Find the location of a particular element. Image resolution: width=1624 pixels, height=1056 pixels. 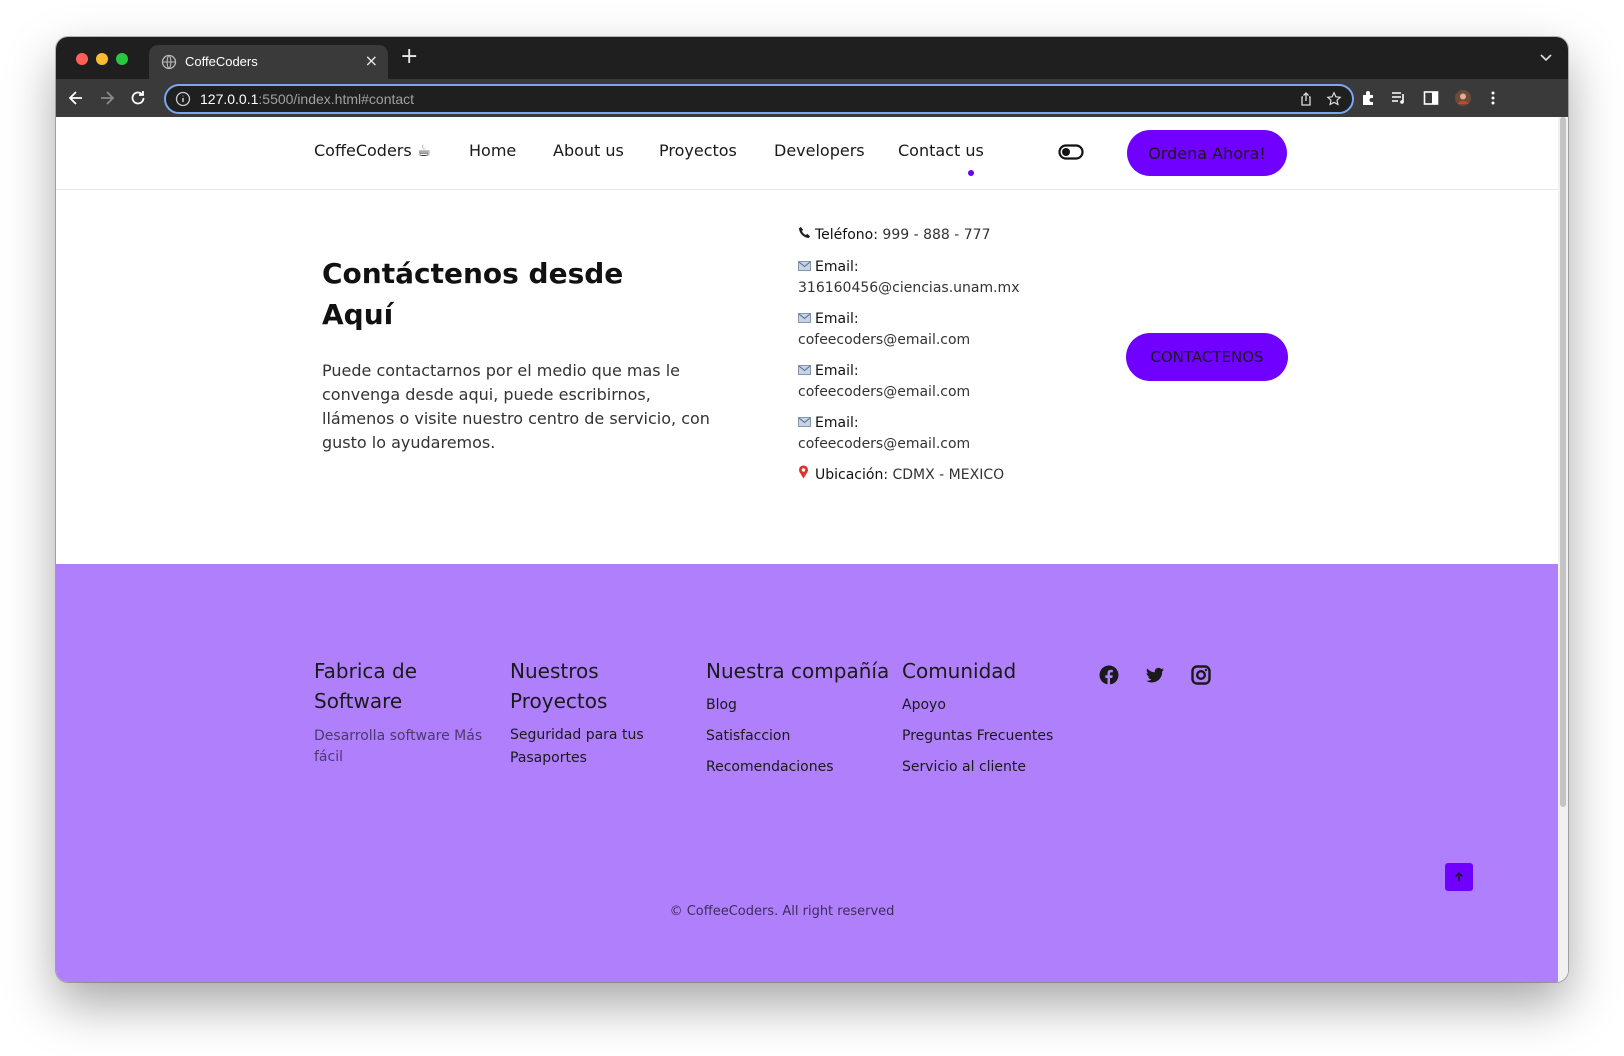

twitter-icon is located at coordinates (1155, 675).